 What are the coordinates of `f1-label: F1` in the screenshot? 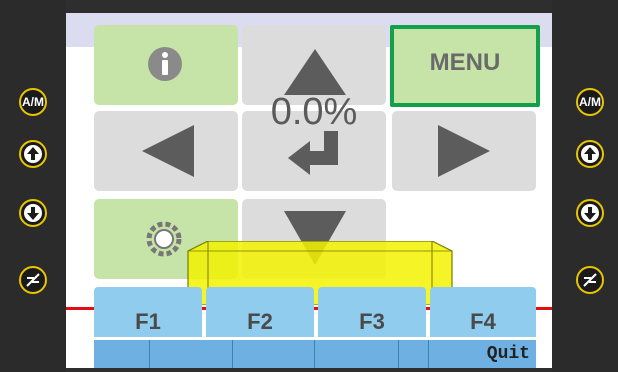 It's located at (148, 321).